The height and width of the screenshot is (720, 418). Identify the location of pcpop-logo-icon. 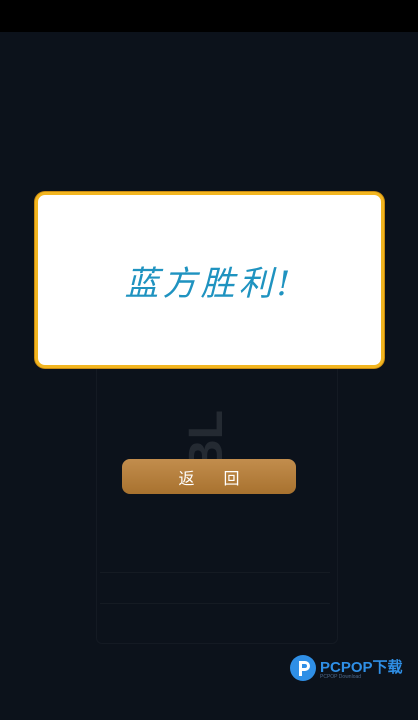
(303, 668).